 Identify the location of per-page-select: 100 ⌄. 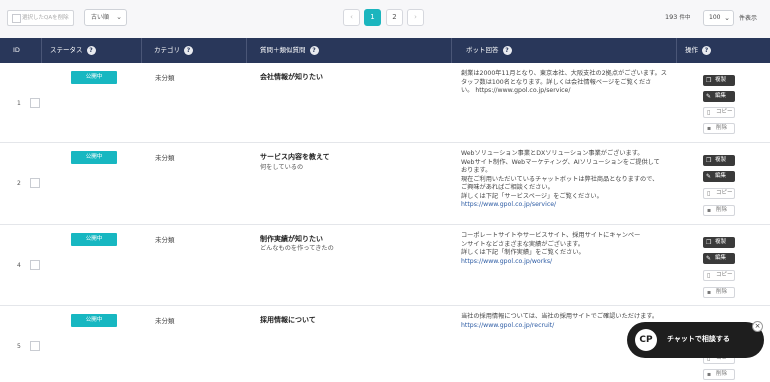
(718, 18).